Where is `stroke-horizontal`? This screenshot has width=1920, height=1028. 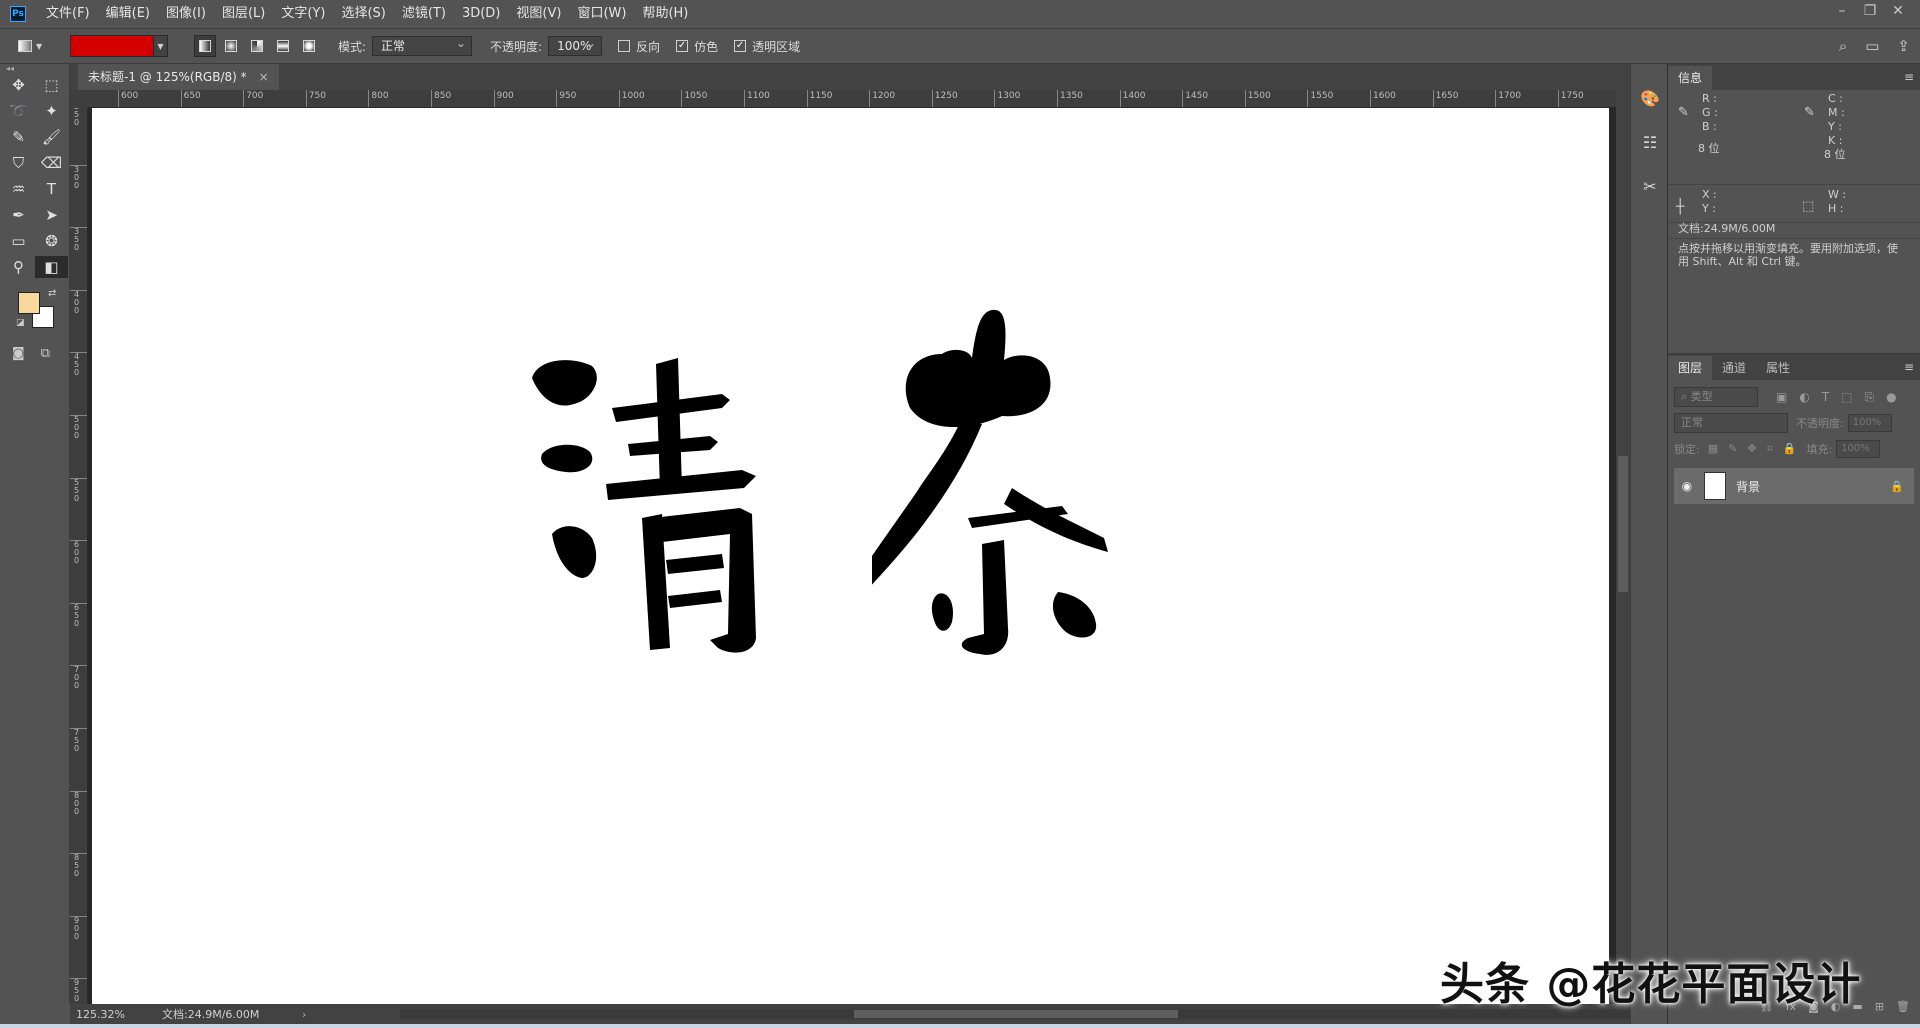
stroke-horizontal is located at coordinates (695, 564).